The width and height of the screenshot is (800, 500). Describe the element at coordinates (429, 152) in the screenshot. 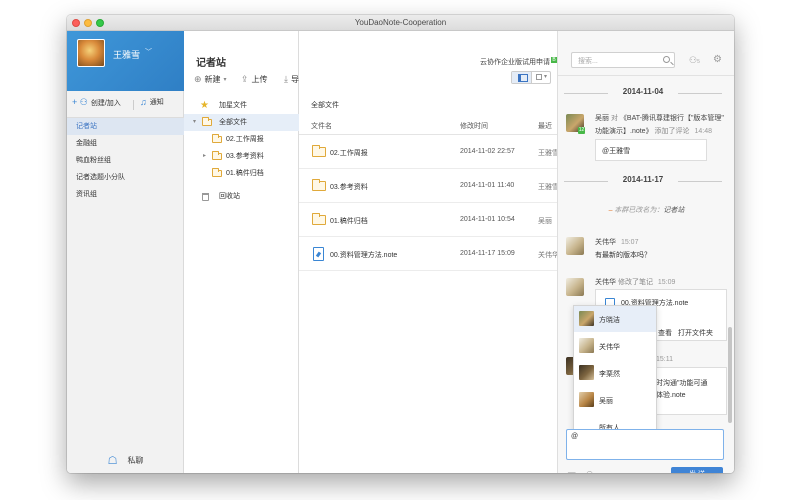

I see `file-row: 02.工作周报 2014-11-02 22:57 王雅雪` at that location.